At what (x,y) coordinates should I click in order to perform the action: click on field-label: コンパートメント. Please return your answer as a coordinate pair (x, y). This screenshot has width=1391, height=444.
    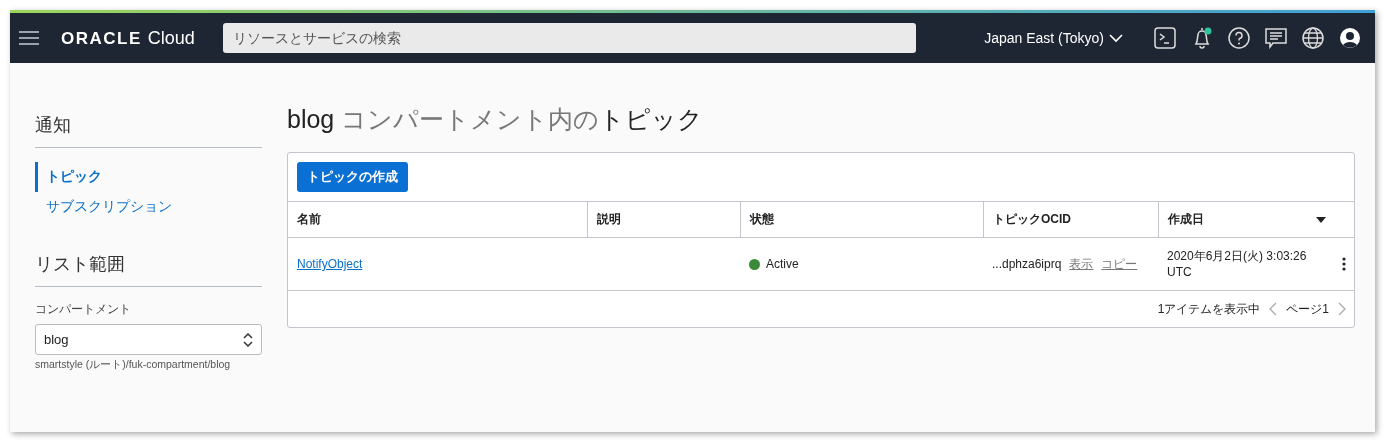
    Looking at the image, I should click on (83, 309).